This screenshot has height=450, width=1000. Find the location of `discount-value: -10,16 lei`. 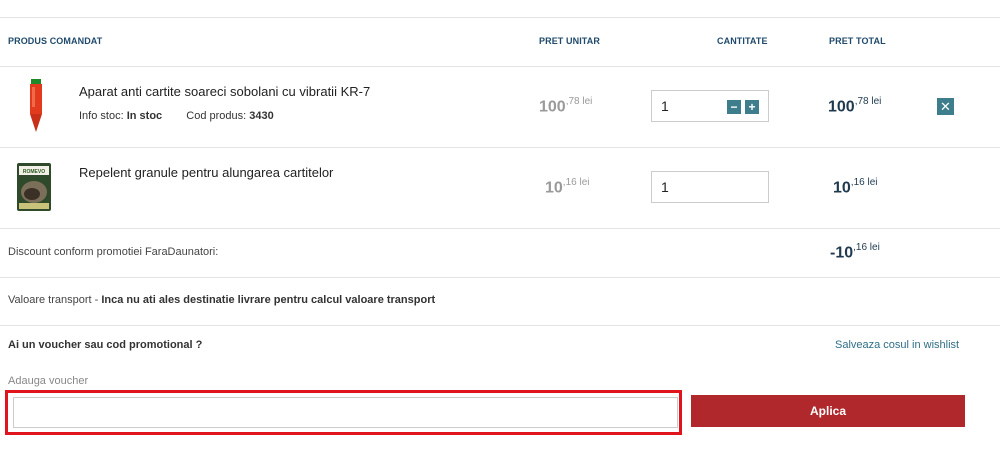

discount-value: -10,16 lei is located at coordinates (855, 252).